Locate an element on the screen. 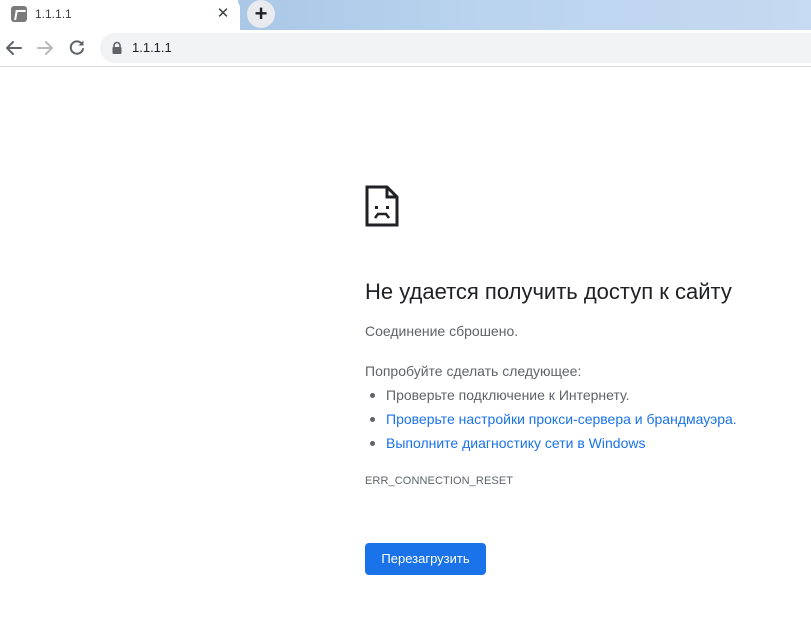 The width and height of the screenshot is (811, 637). favicon-icon is located at coordinates (19, 14).